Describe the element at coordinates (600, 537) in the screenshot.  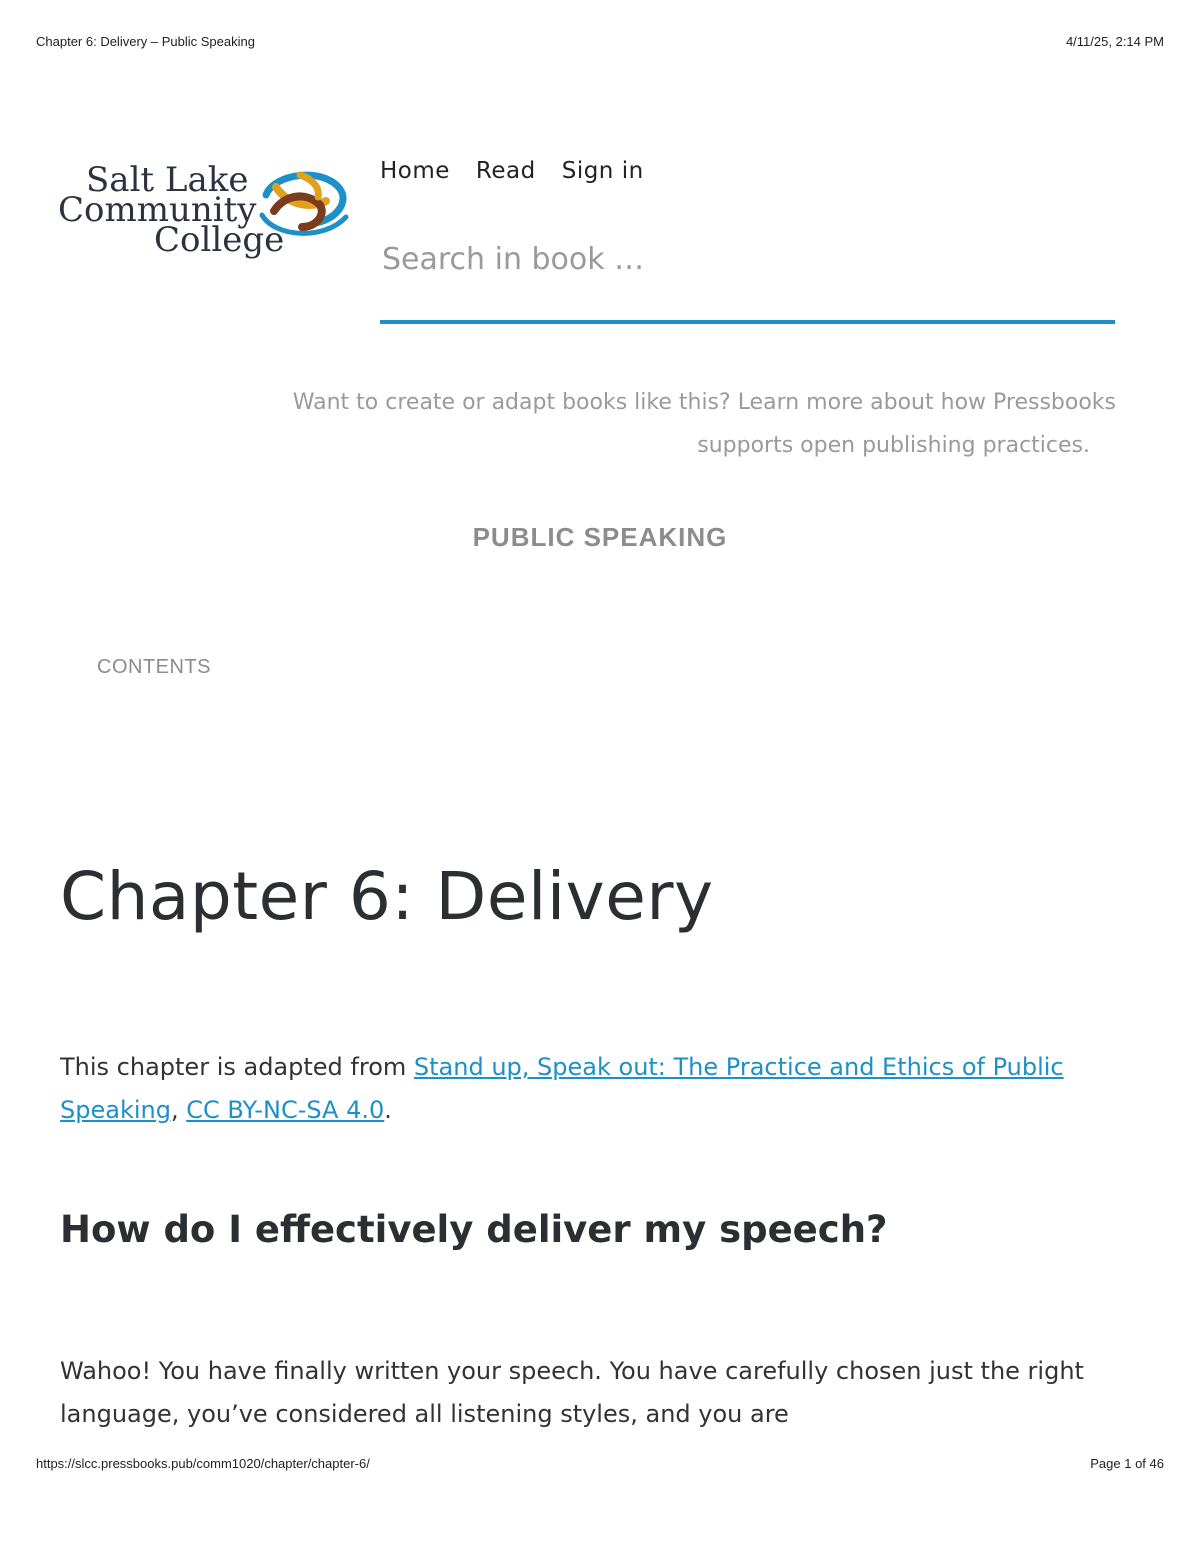
I see `book-title: PUBLIC SPEAKING` at that location.